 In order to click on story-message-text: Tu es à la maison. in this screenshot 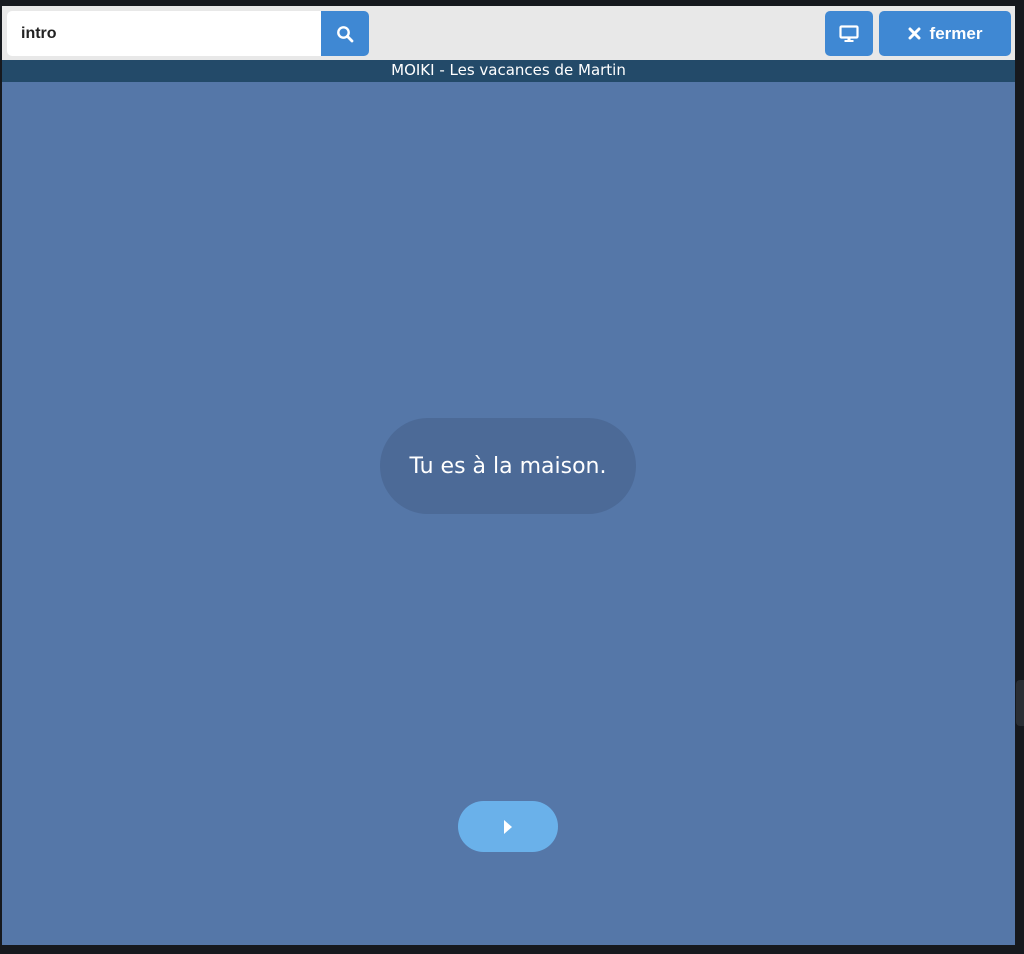, I will do `click(508, 466)`.